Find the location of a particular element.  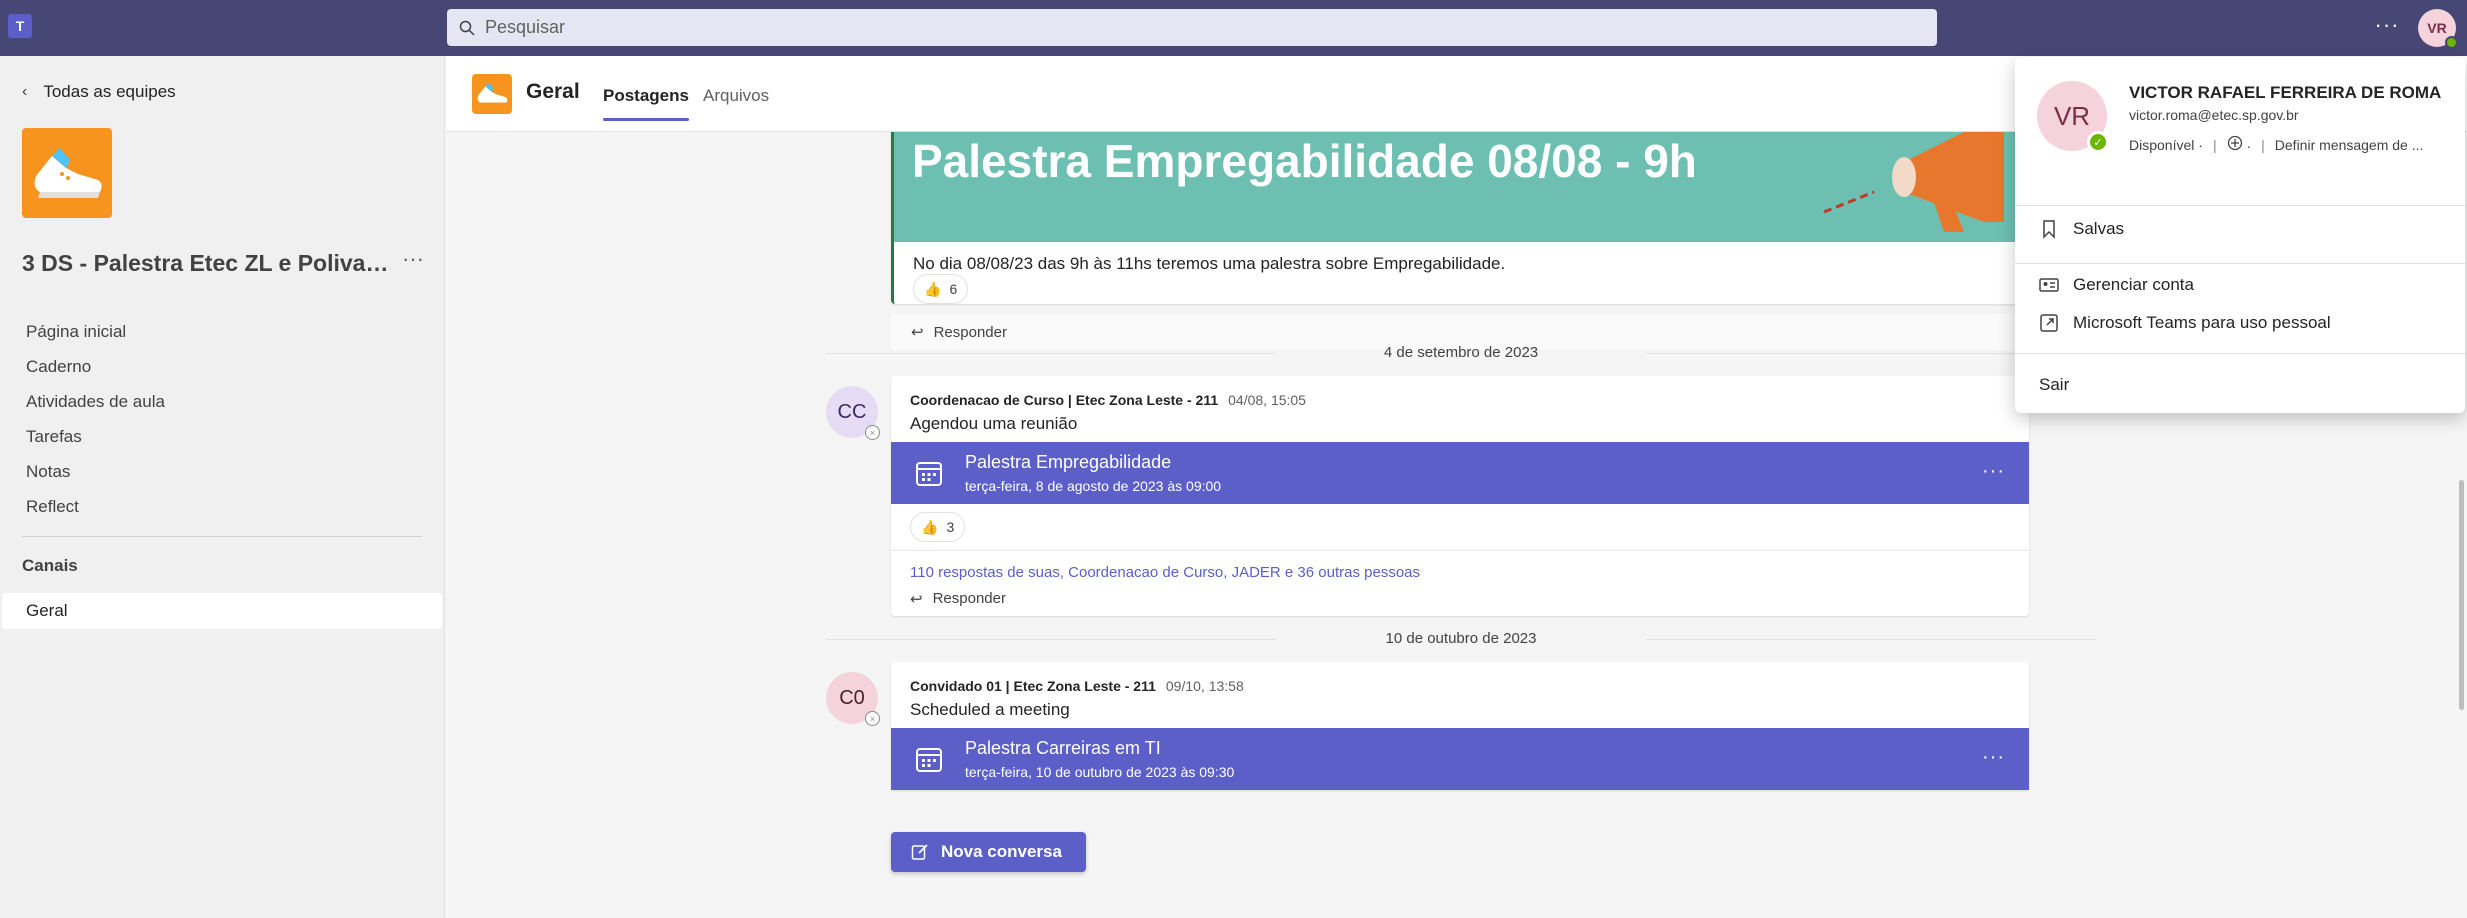

search-box is located at coordinates (1192, 27).